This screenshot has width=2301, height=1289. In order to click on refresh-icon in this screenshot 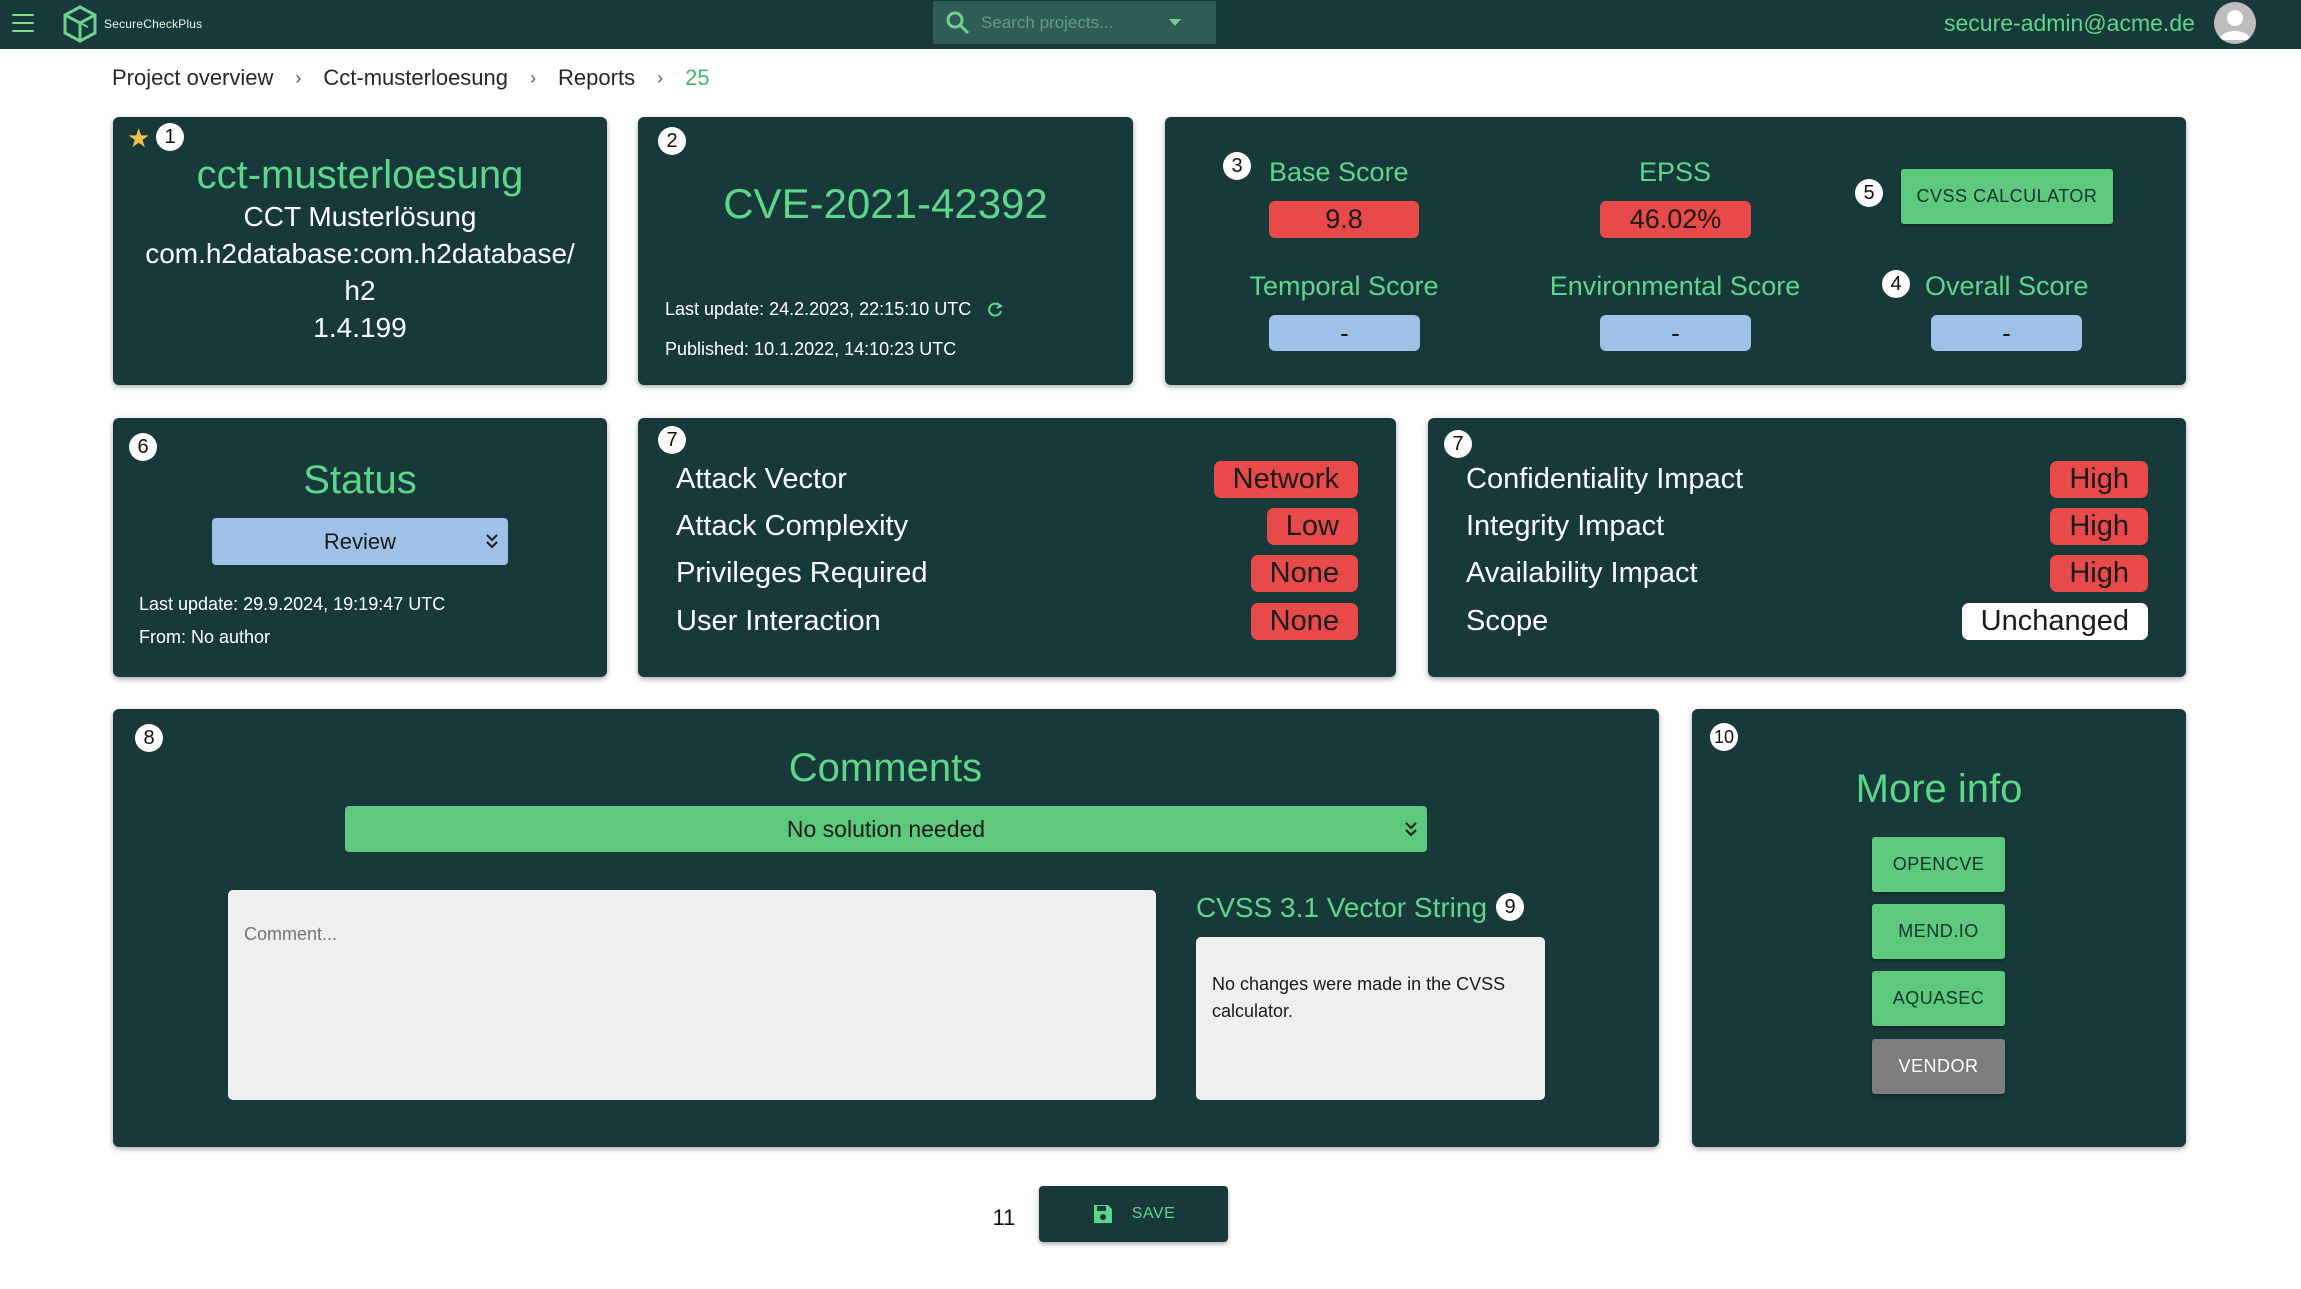, I will do `click(995, 310)`.